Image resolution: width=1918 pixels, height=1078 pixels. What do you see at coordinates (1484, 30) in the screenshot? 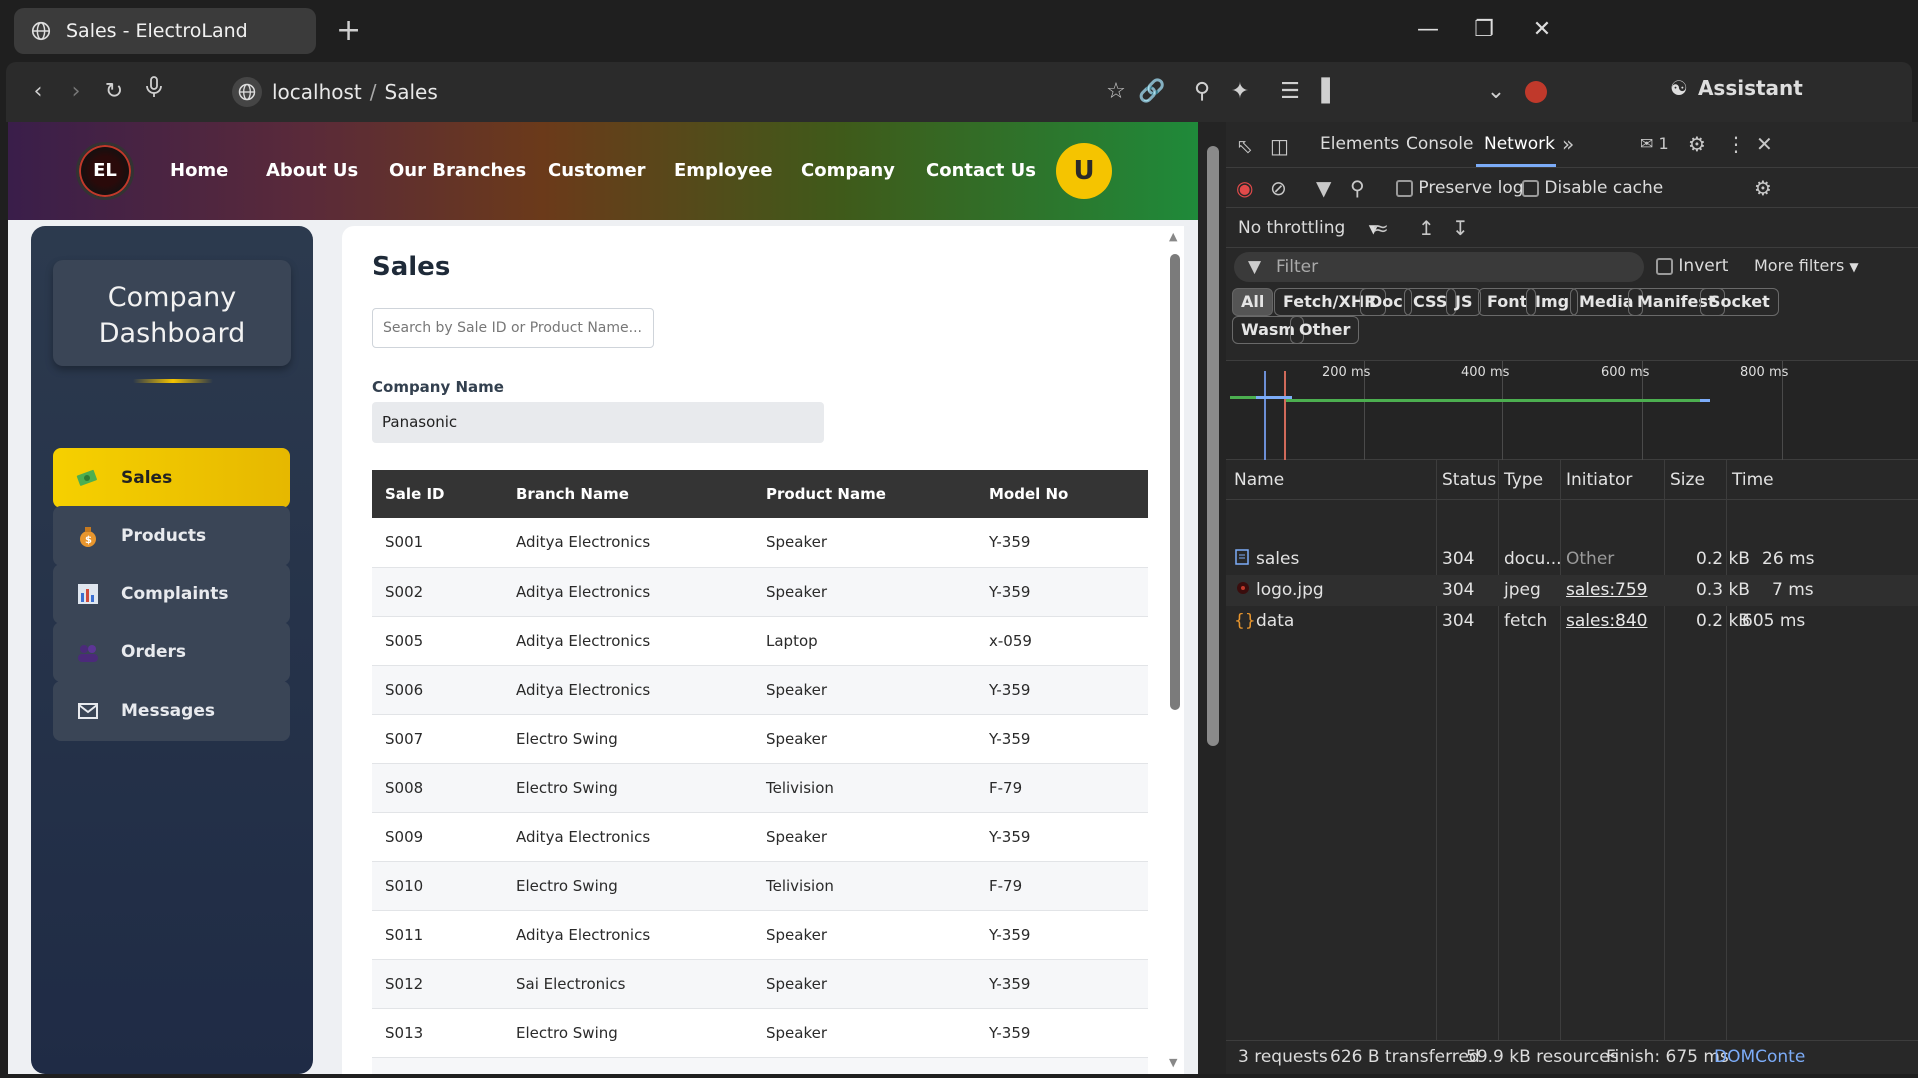
I see `restore-icon: ❐` at bounding box center [1484, 30].